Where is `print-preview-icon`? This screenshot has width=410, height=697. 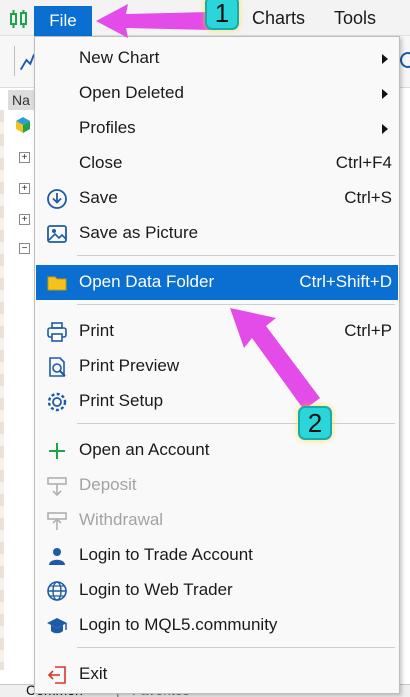 print-preview-icon is located at coordinates (57, 367).